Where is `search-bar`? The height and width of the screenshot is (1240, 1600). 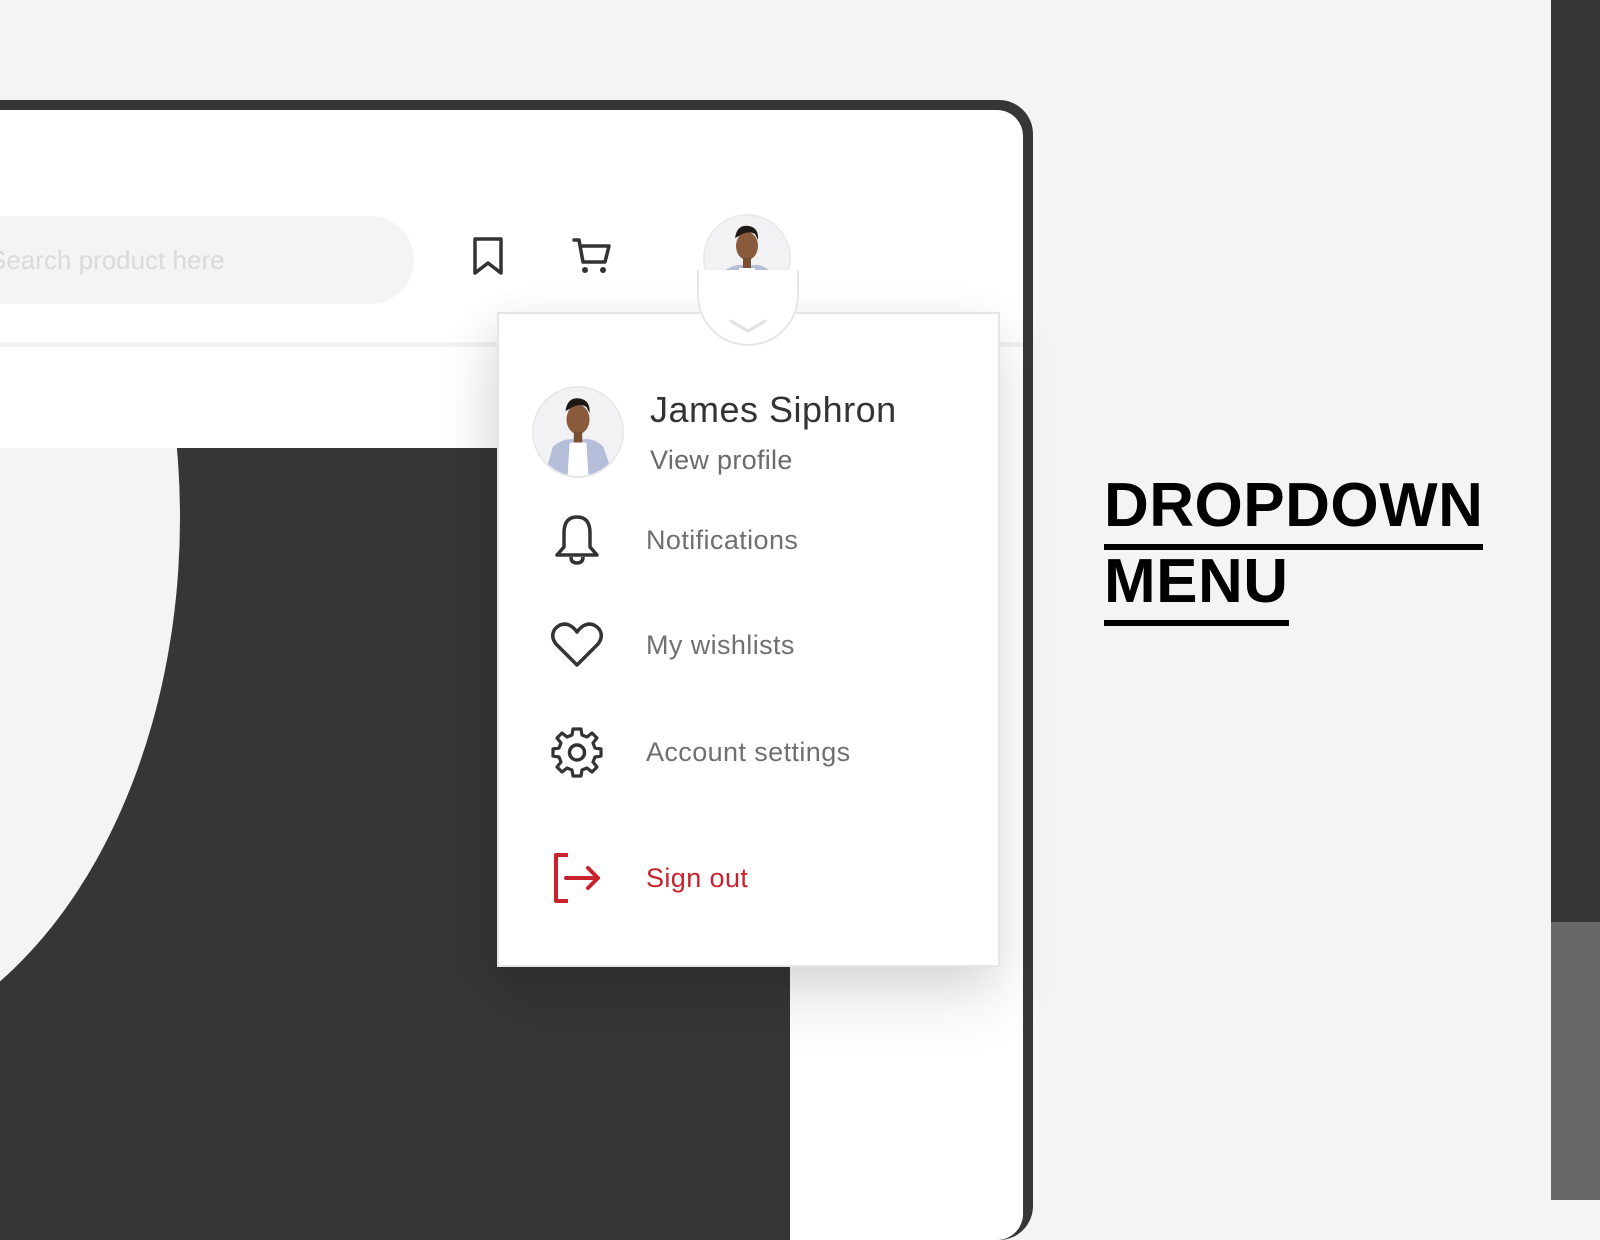 search-bar is located at coordinates (207, 260).